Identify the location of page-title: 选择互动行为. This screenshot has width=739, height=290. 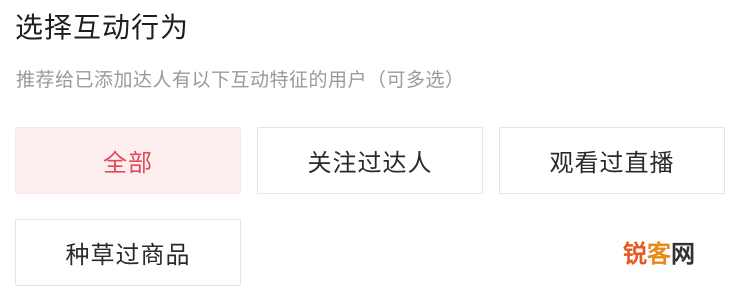
(102, 27).